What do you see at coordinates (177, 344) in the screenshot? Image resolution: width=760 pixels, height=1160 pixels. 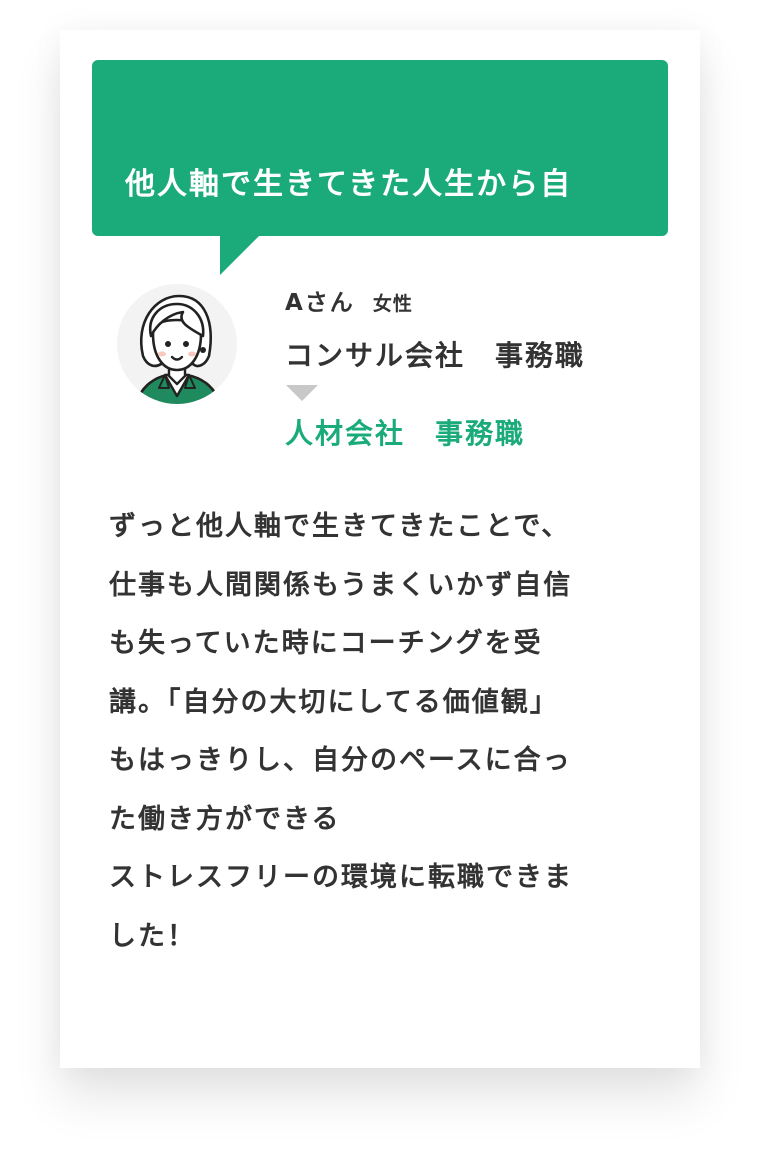 I see `woman-avatar-icon` at bounding box center [177, 344].